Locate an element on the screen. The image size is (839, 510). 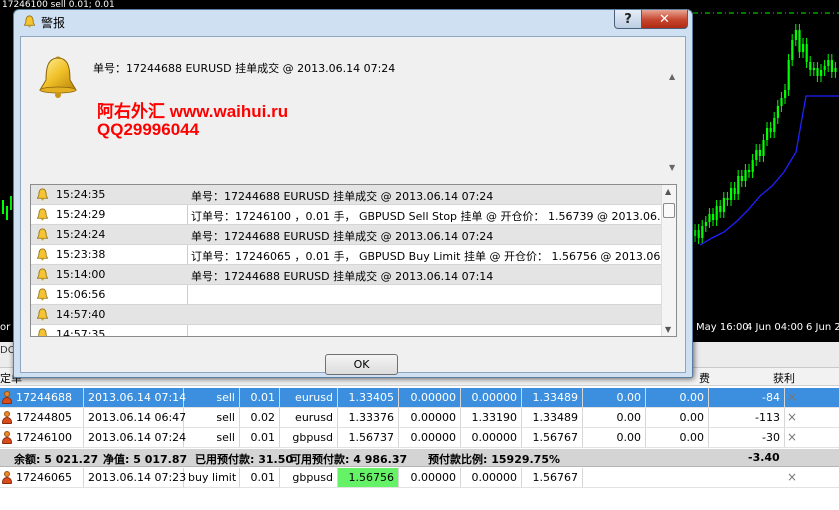
log-time: 15:24:35 is located at coordinates (81, 194).